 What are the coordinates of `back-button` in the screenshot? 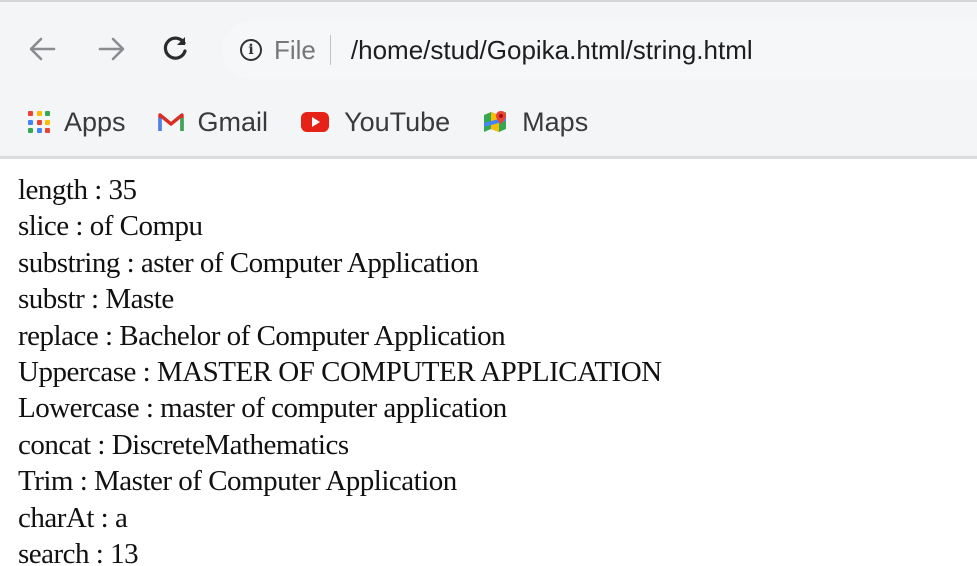 It's located at (42, 49).